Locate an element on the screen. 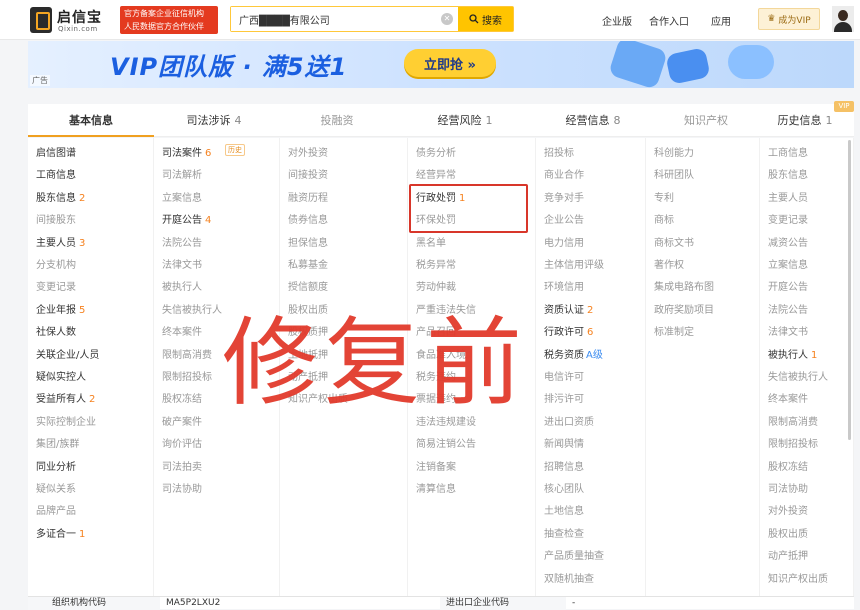 The height and width of the screenshot is (610, 860). qixin-logo: 启信宝 Qixin.com is located at coordinates (70, 20).